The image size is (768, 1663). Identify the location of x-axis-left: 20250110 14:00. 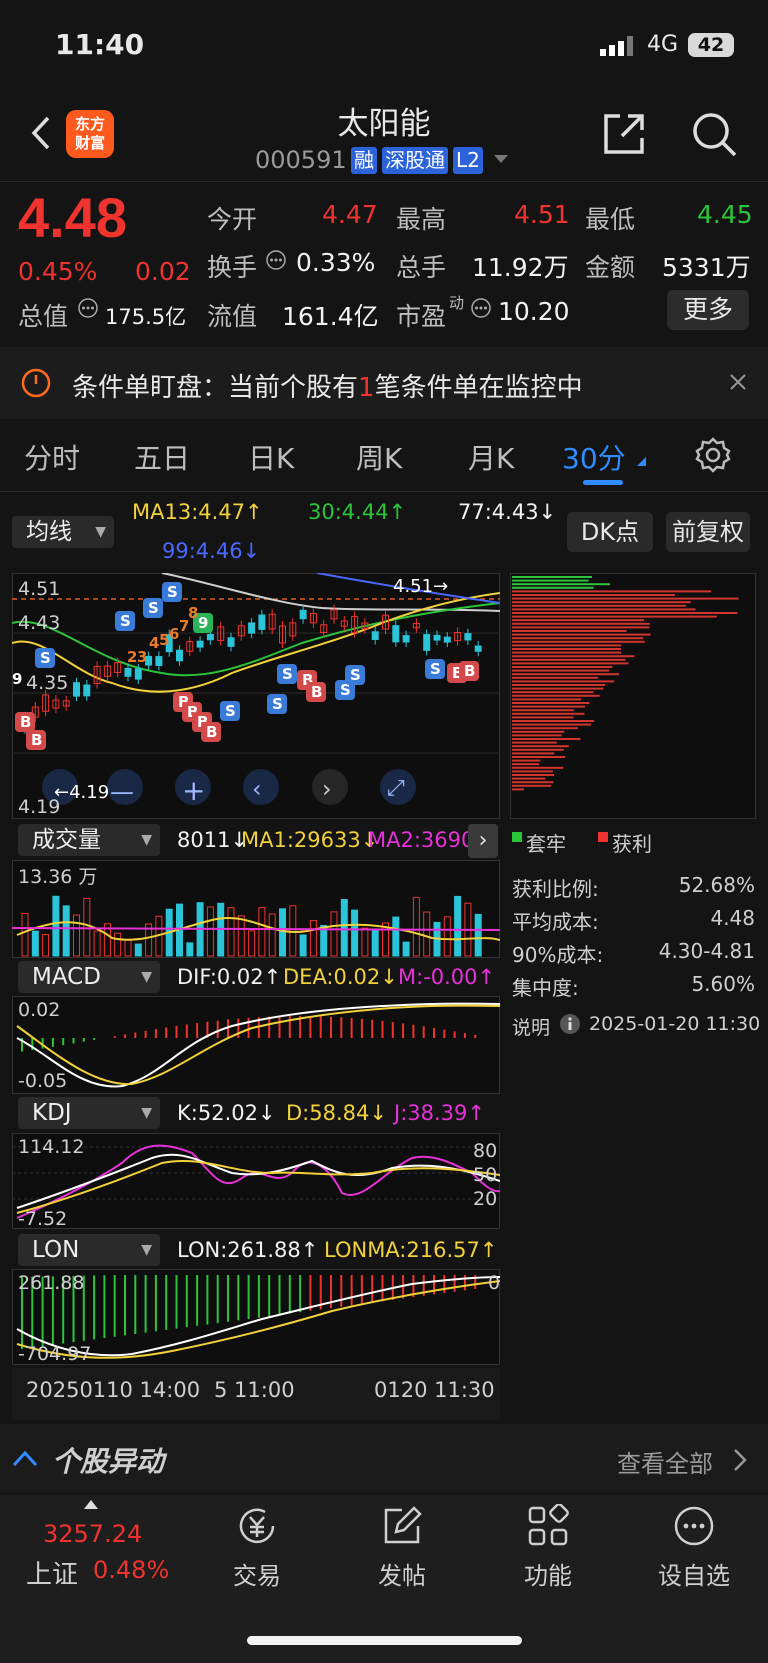
(113, 1390).